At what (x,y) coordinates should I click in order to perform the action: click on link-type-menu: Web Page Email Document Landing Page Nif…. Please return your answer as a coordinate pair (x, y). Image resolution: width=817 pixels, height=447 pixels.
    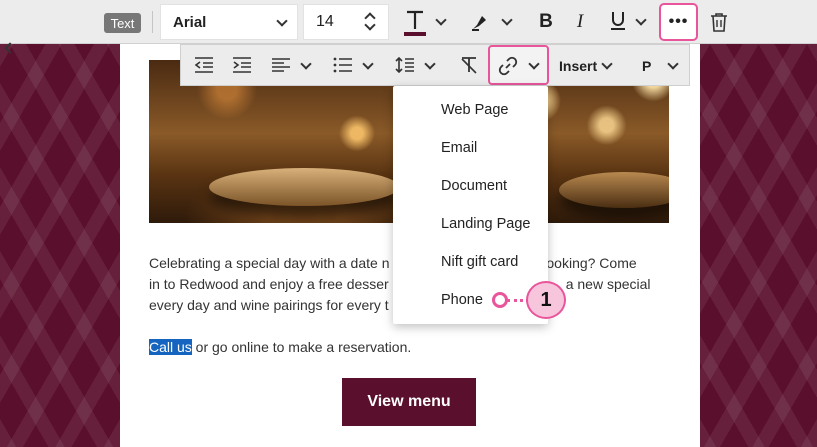
    Looking at the image, I should click on (470, 205).